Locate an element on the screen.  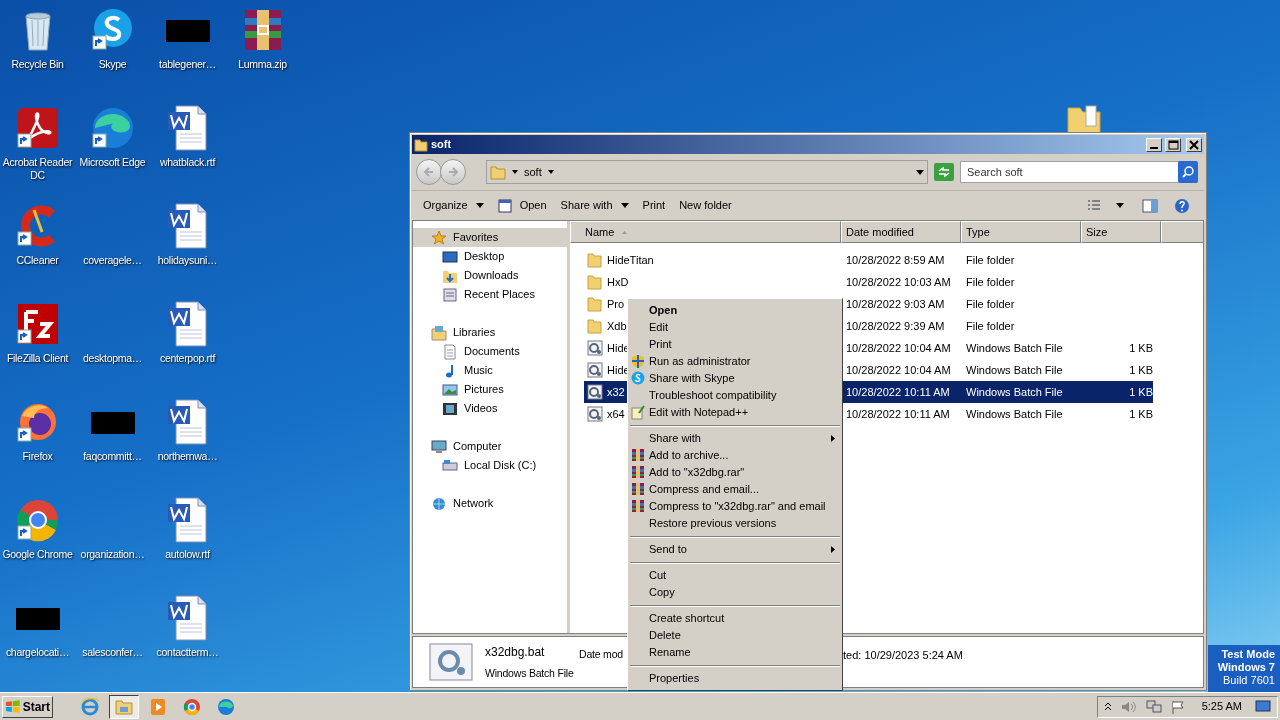
search-button is located at coordinates (1188, 172).